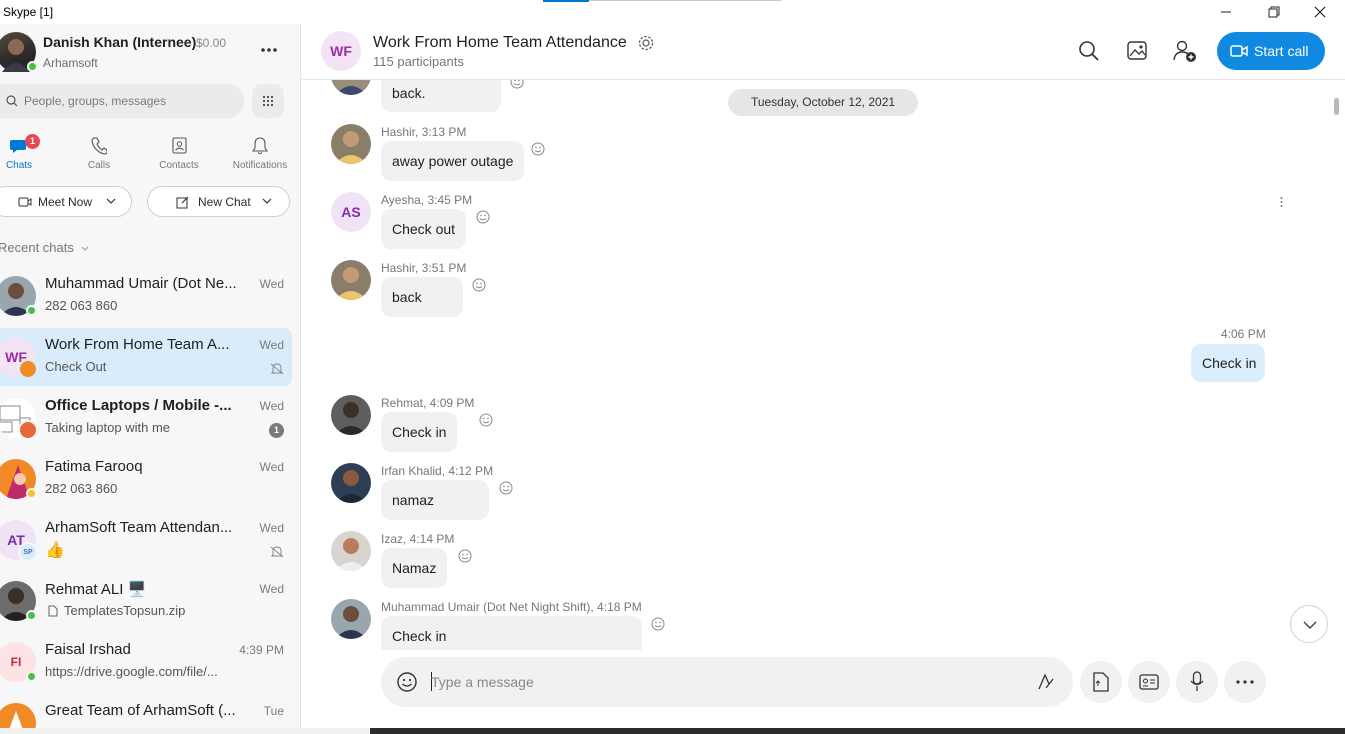 This screenshot has width=1345, height=734. Describe the element at coordinates (32, 66) in the screenshot. I see `online-status-dot` at that location.